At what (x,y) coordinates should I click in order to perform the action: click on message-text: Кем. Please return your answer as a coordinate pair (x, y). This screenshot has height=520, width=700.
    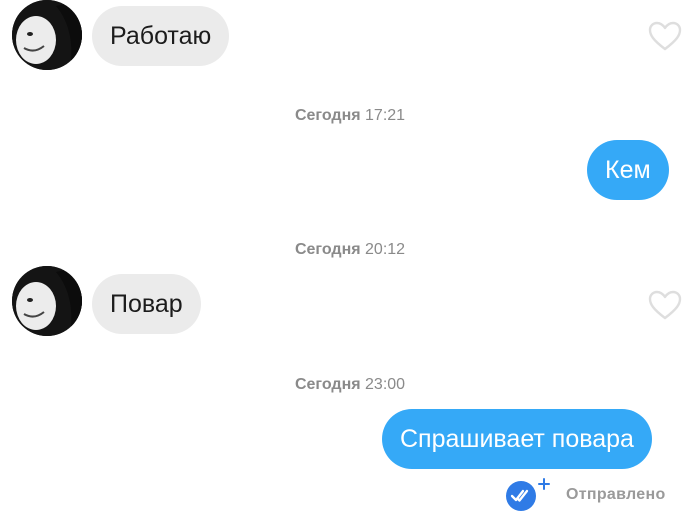
    Looking at the image, I should click on (628, 169).